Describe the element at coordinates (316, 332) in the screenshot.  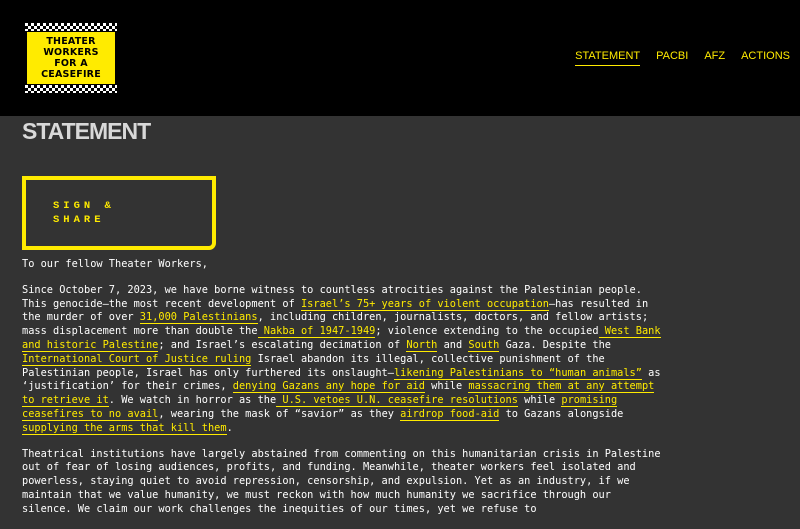
I see `link-nakba: Nakba of 1947-1949` at that location.